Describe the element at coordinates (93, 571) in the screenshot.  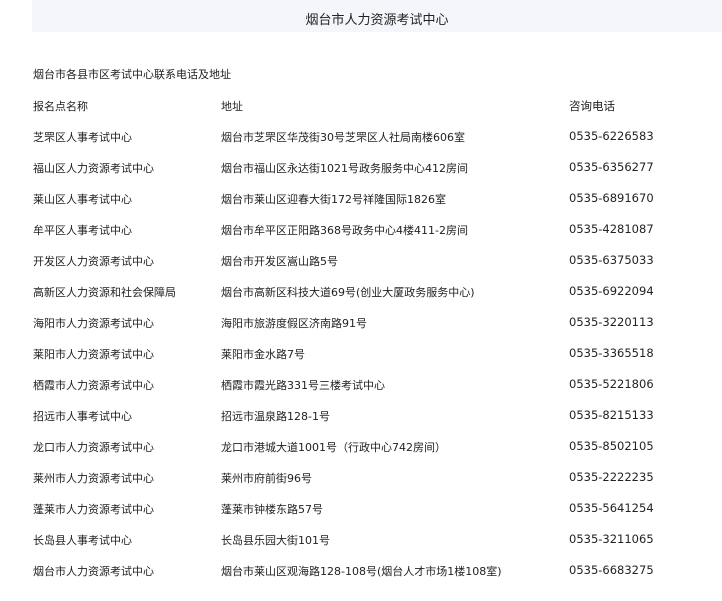
I see `office-name: 烟台市人力资源考试中心` at that location.